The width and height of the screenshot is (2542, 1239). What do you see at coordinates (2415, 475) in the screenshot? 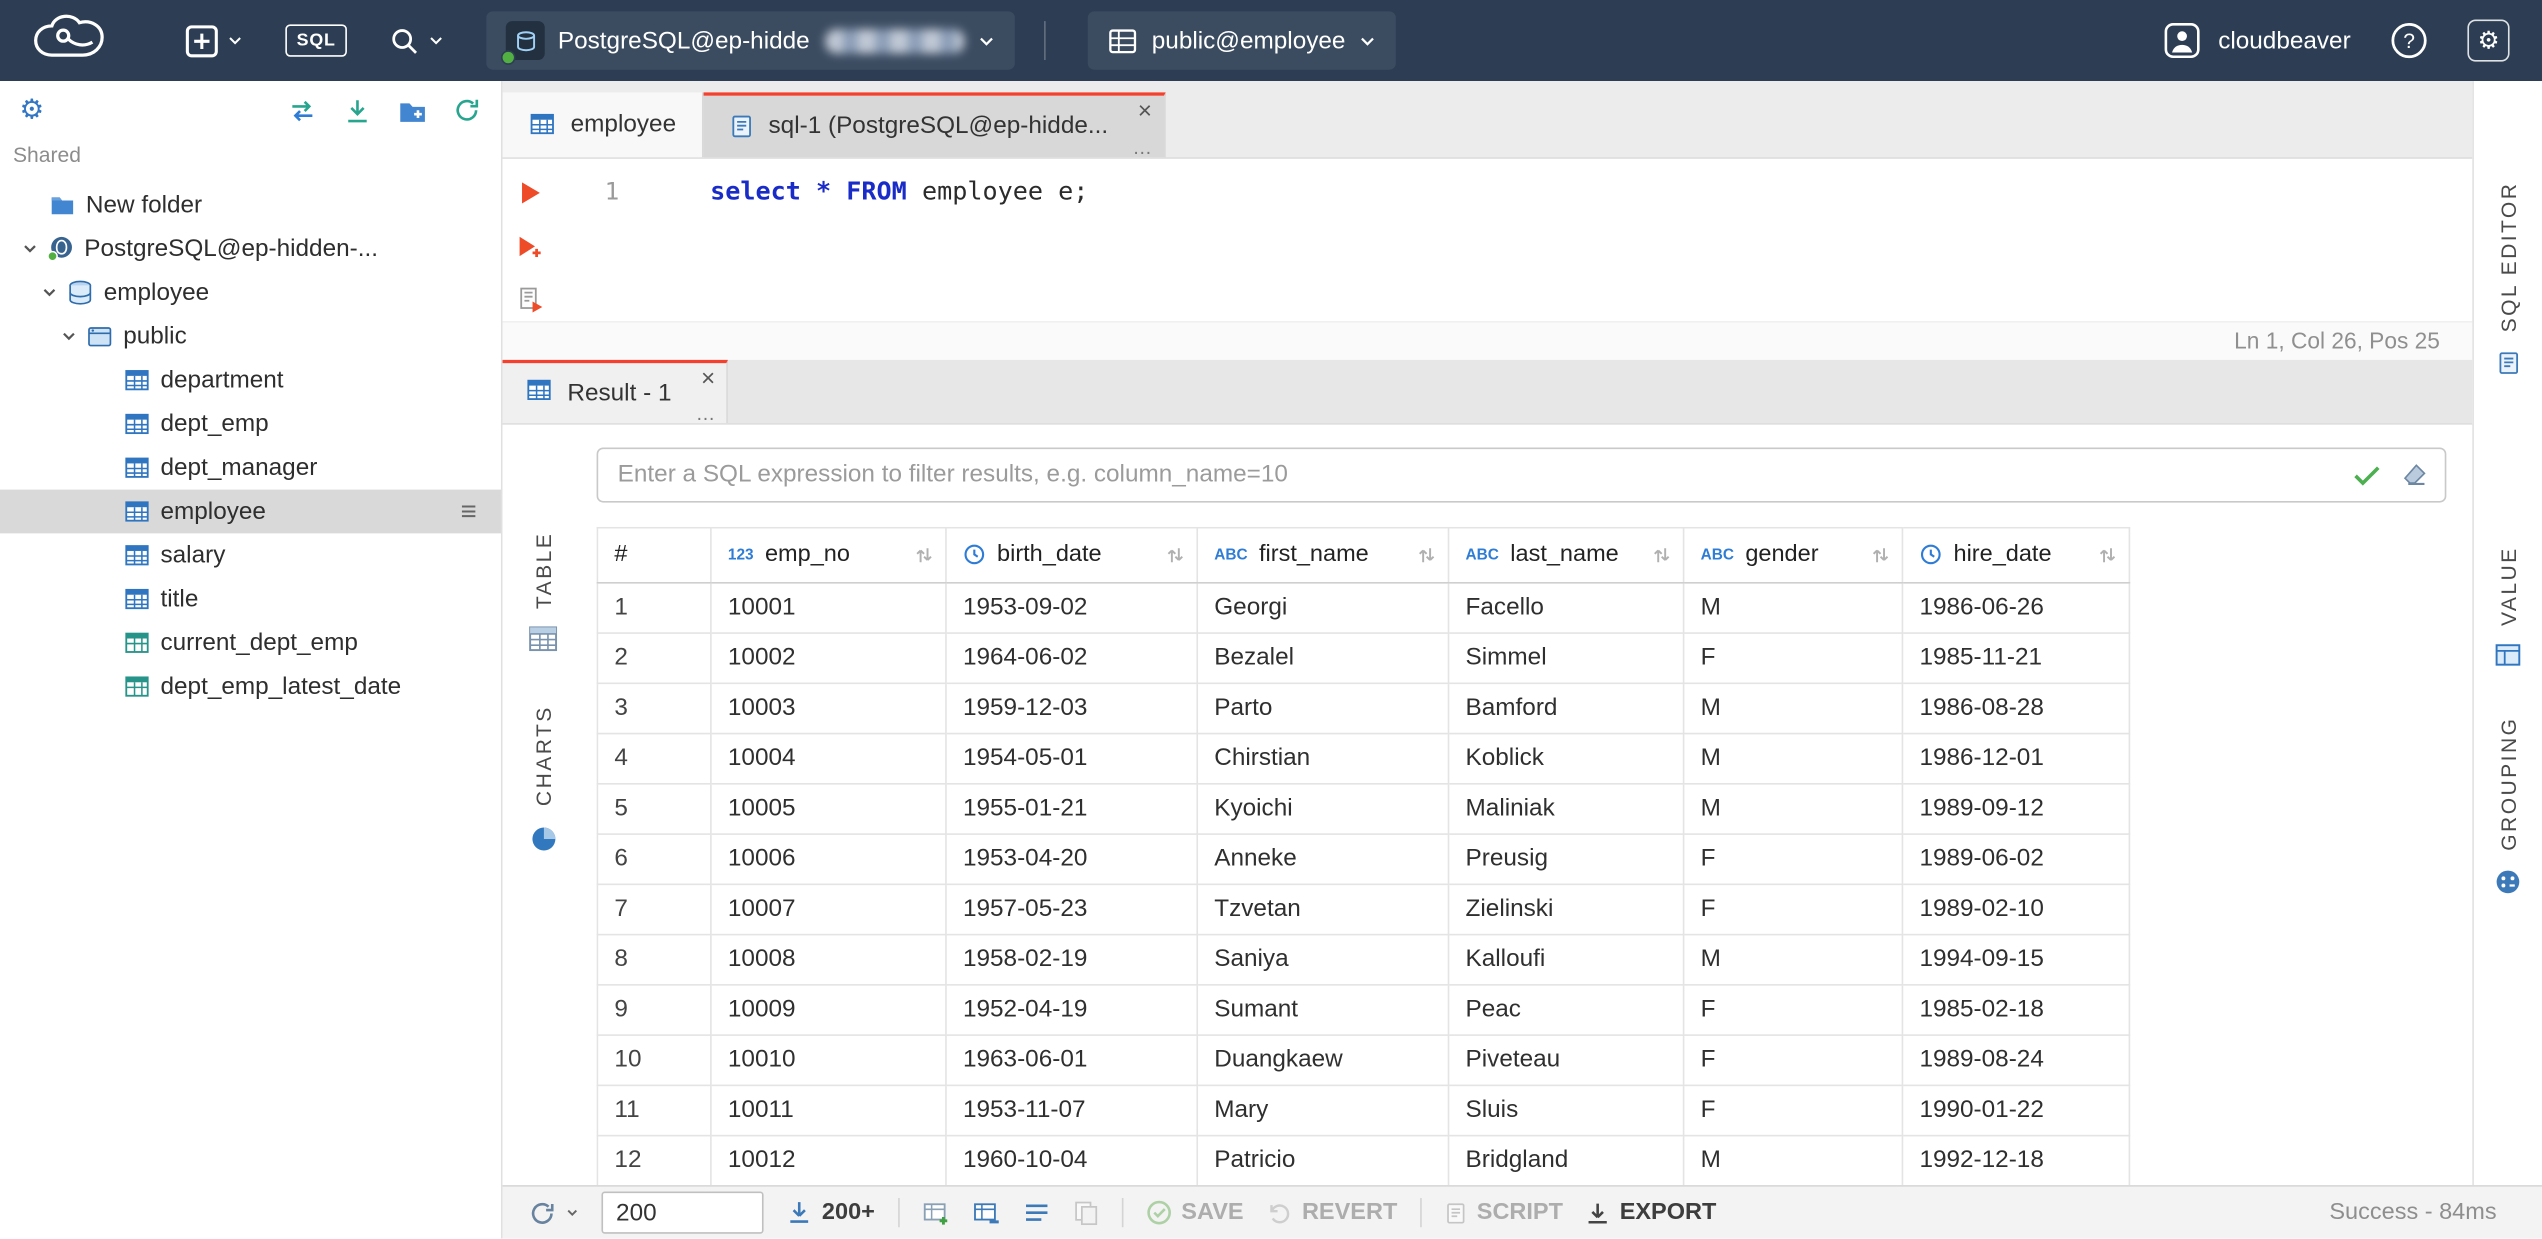
I see `clear-filter-icon` at bounding box center [2415, 475].